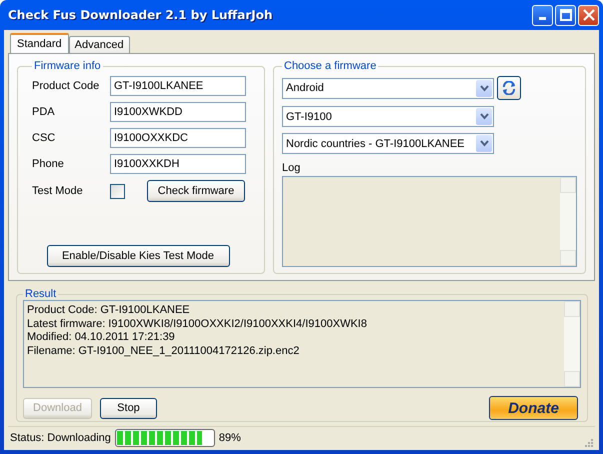 The image size is (603, 454). I want to click on dropdown: Android, so click(388, 88).